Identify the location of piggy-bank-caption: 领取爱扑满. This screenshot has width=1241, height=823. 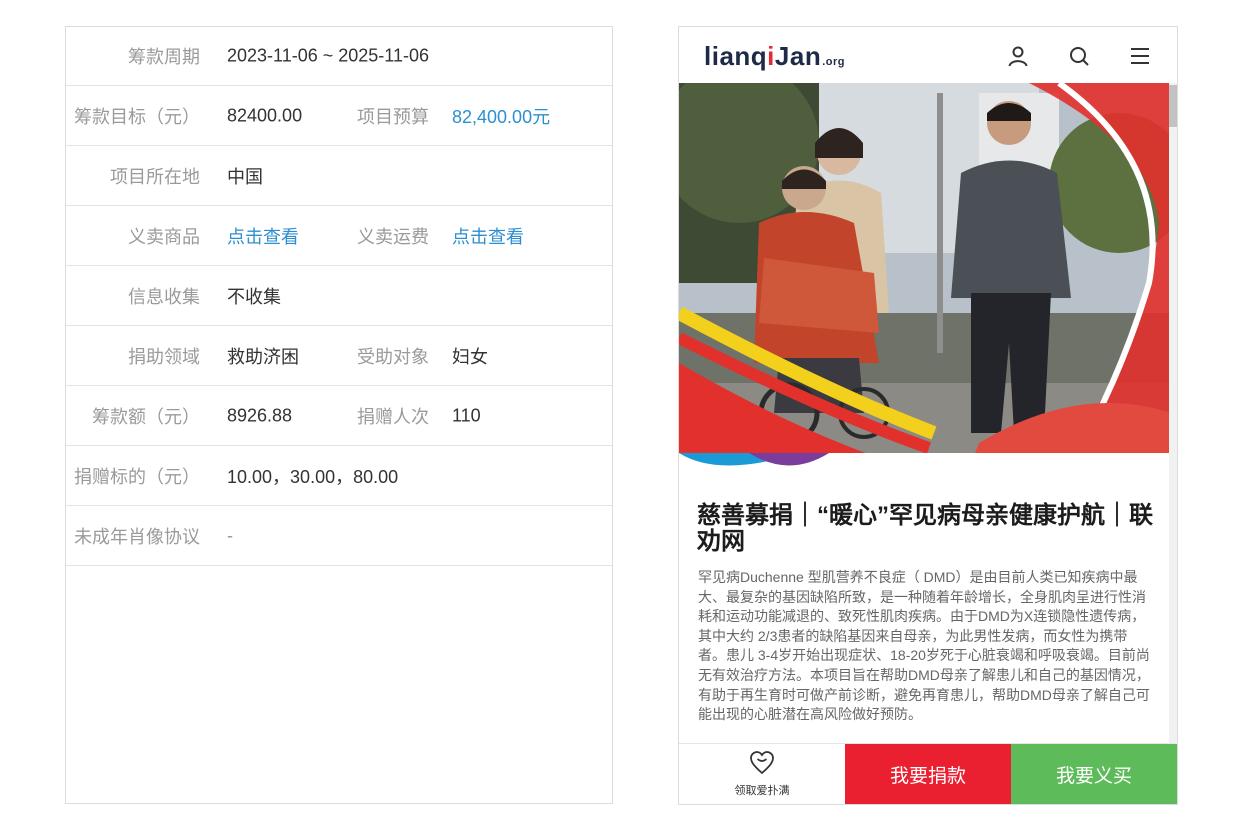
(762, 791).